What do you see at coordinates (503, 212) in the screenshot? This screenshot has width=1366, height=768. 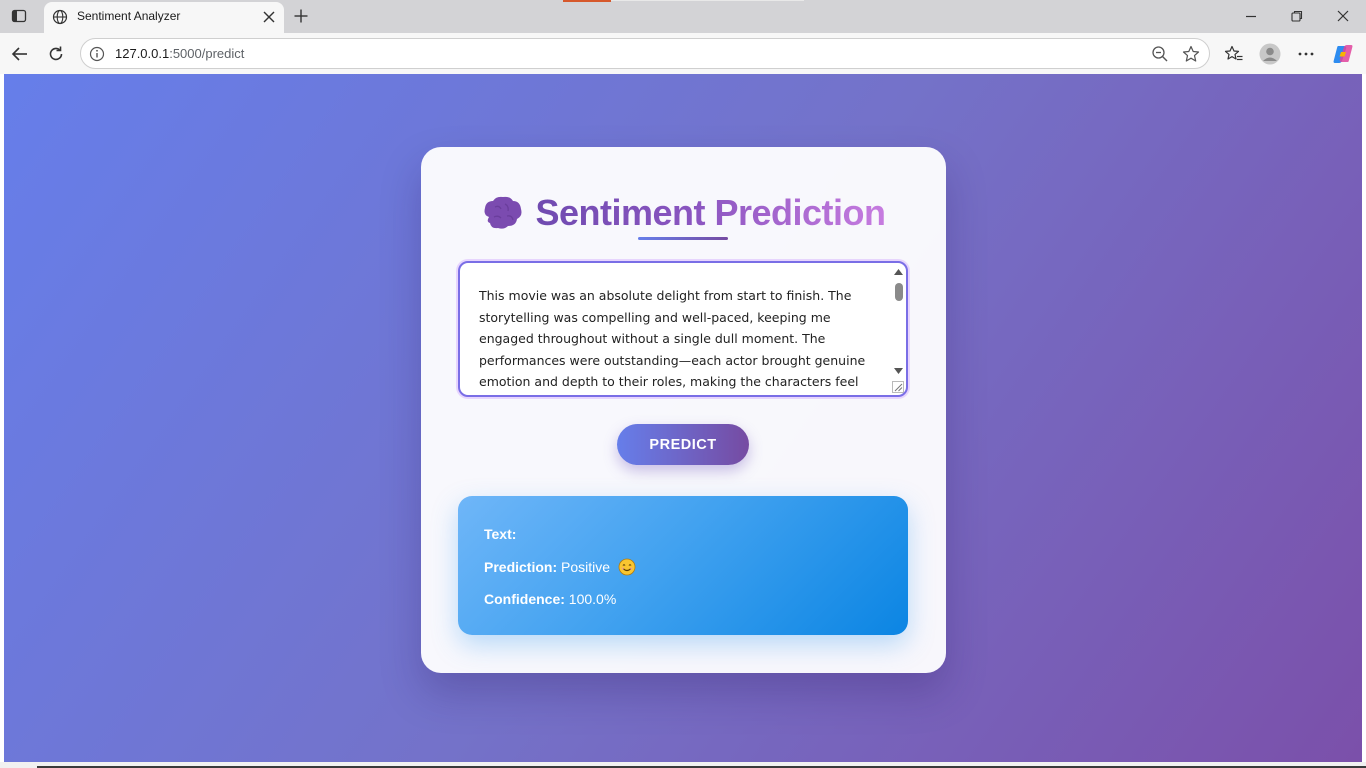 I see `brain-icon` at bounding box center [503, 212].